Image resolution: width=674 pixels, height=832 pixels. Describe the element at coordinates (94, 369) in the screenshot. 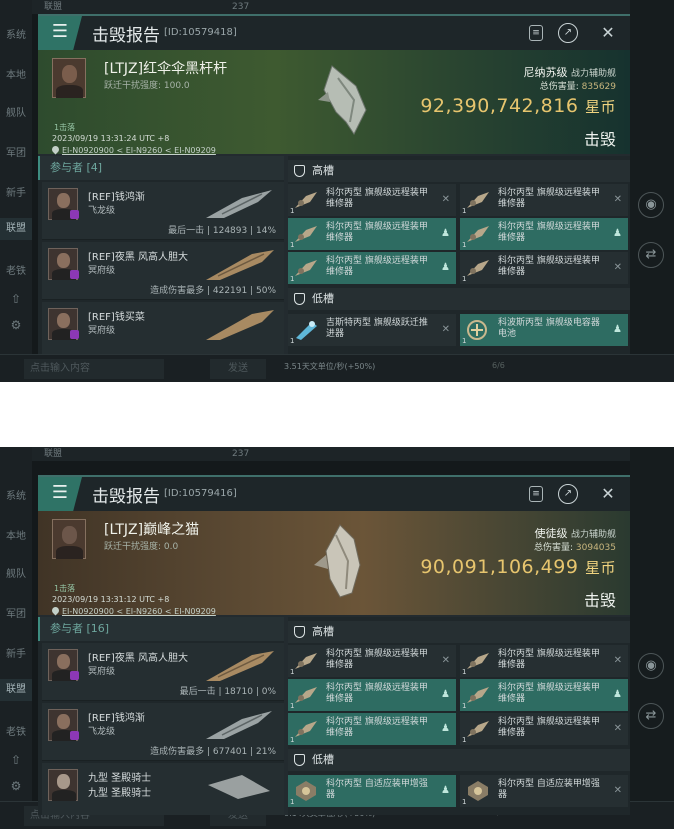

I see `chat-input: 点击输入内容` at that location.